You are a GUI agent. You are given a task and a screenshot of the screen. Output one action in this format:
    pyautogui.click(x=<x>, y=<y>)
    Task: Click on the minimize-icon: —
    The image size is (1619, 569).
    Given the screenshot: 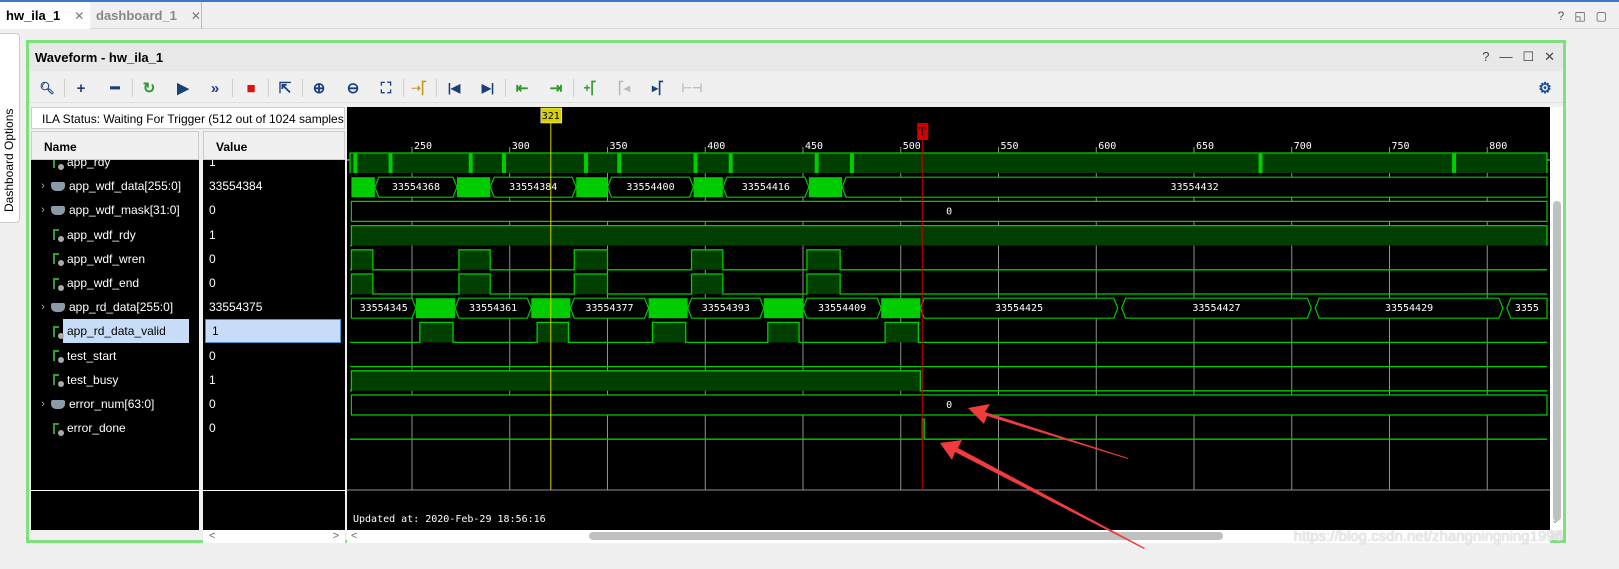 What is the action you would take?
    pyautogui.click(x=1505, y=57)
    